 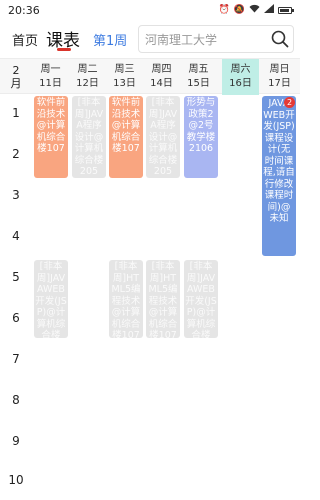 I want to click on month-label: 2 月, so click(x=16, y=77).